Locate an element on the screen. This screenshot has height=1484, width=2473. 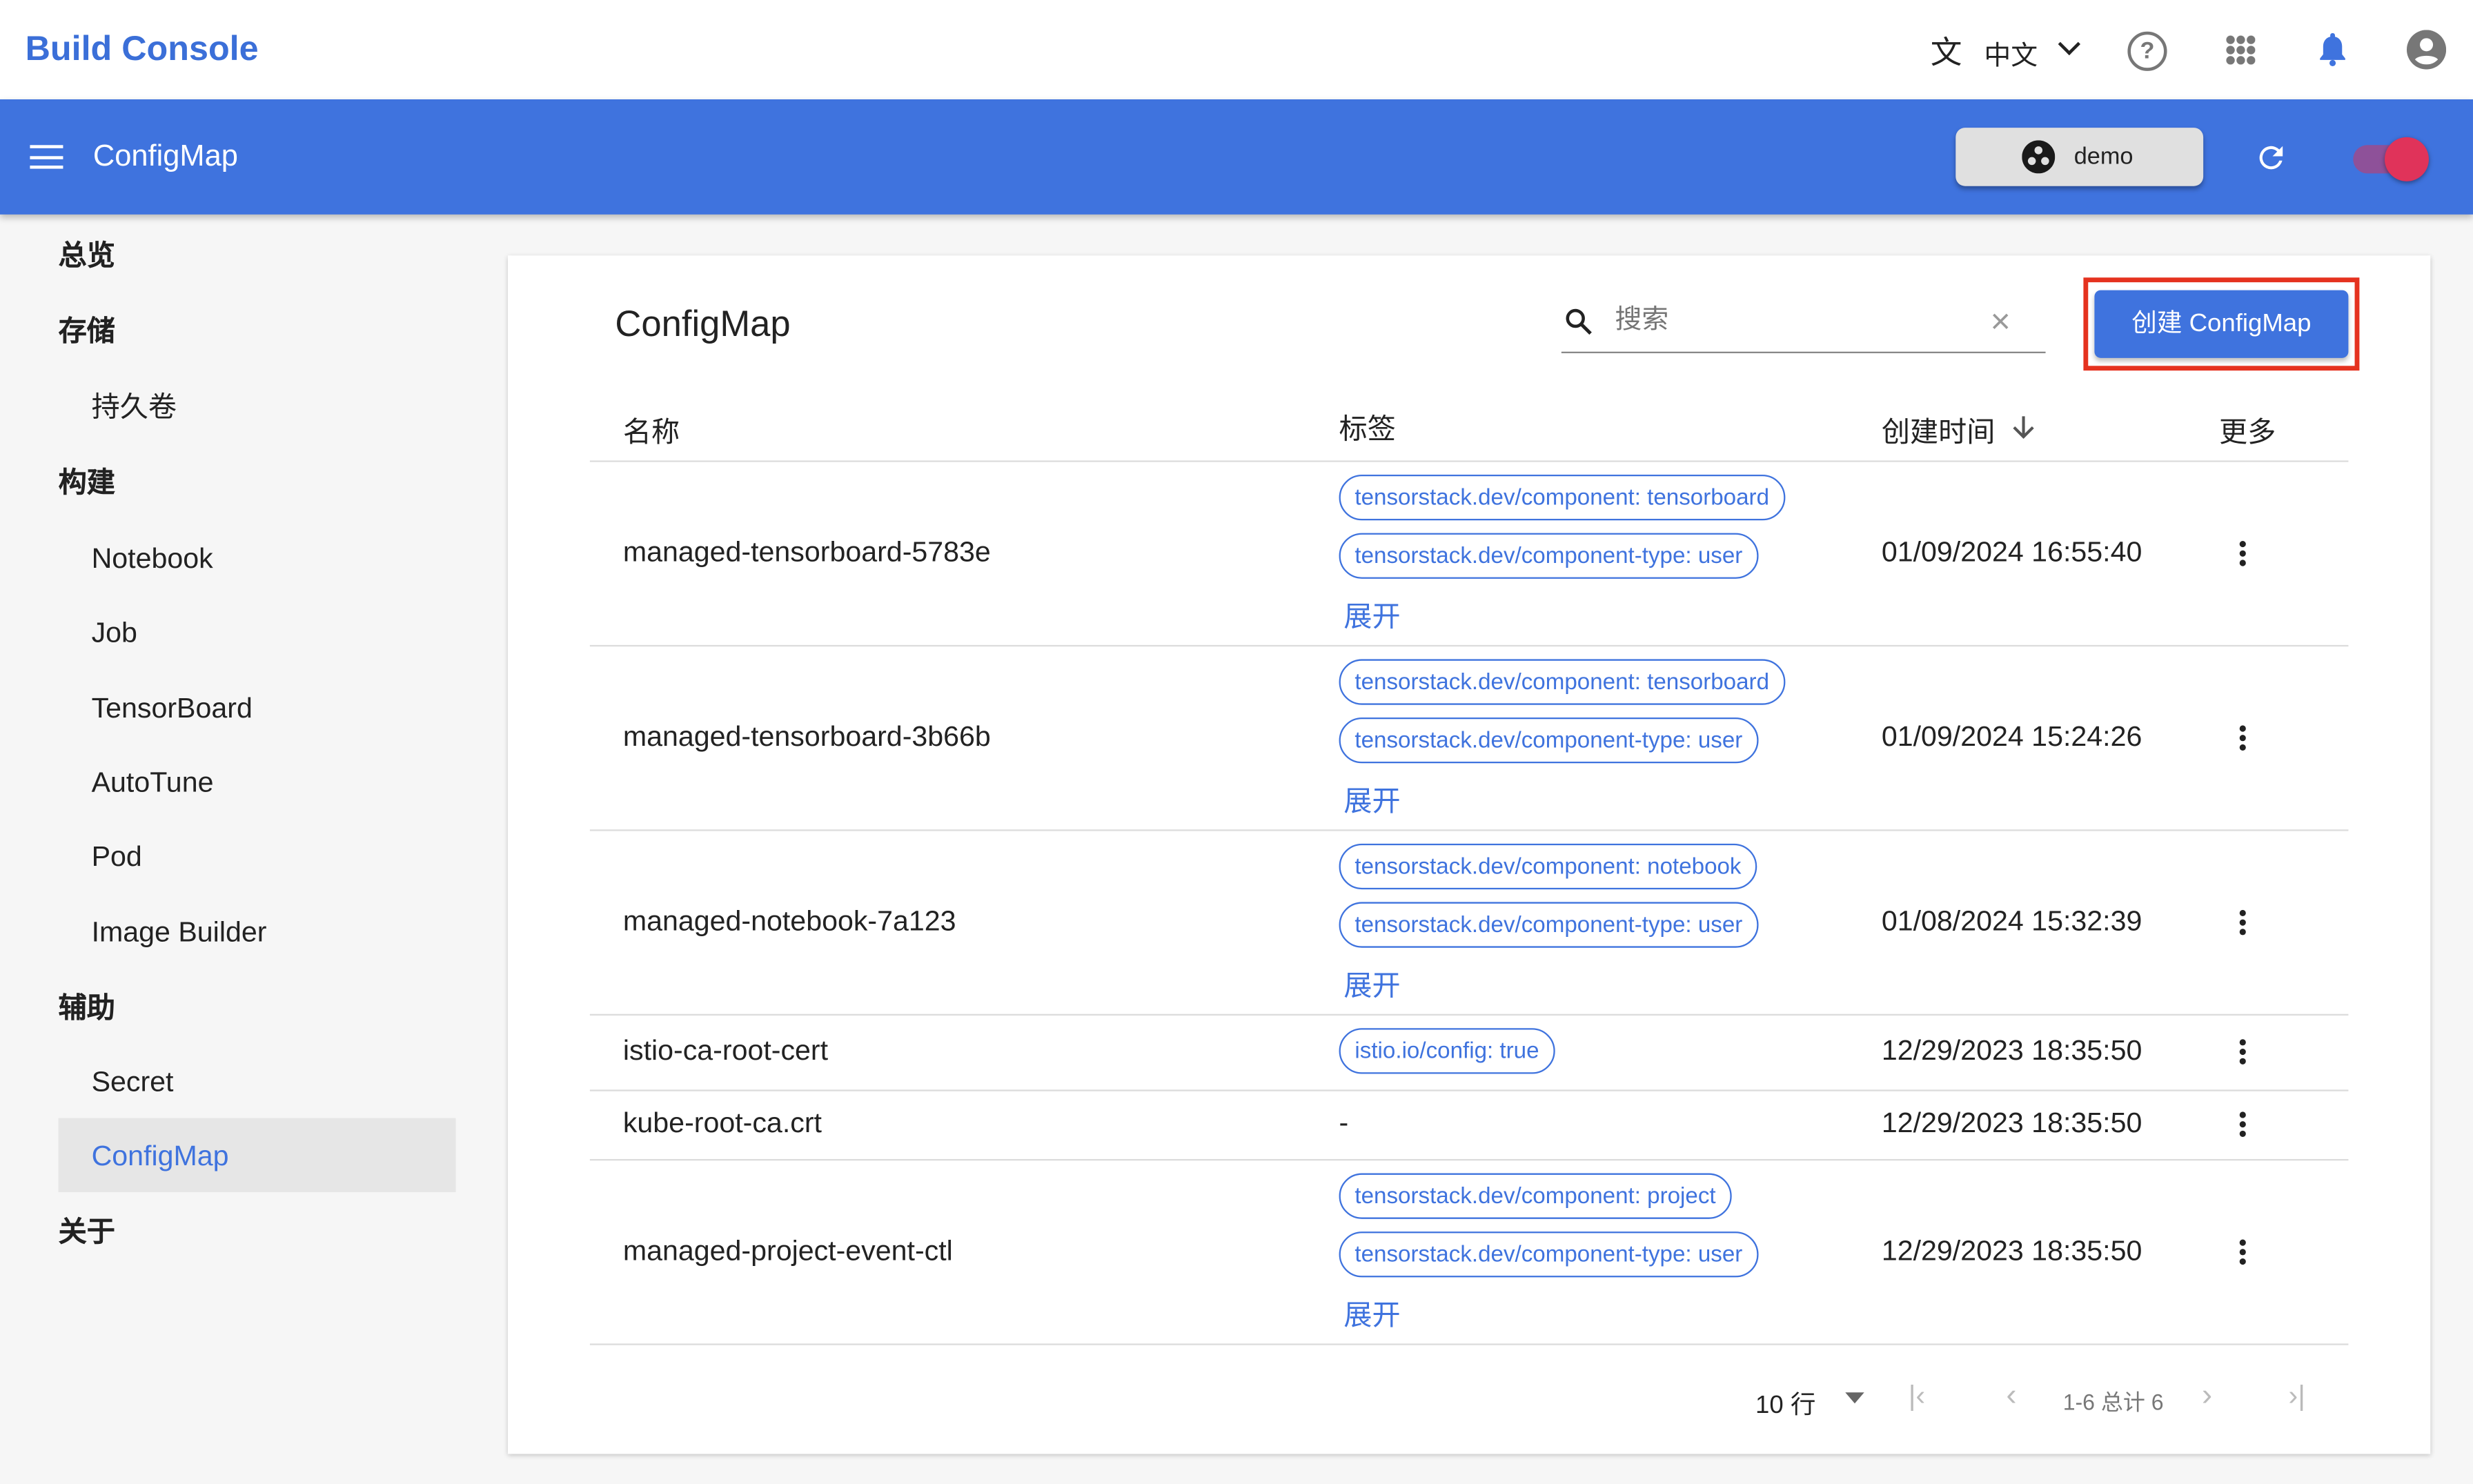
sidebar-item-构建: 构建 is located at coordinates (87, 483).